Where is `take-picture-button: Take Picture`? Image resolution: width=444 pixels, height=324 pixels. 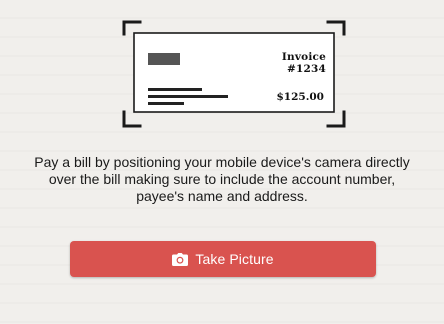 take-picture-button: Take Picture is located at coordinates (223, 259).